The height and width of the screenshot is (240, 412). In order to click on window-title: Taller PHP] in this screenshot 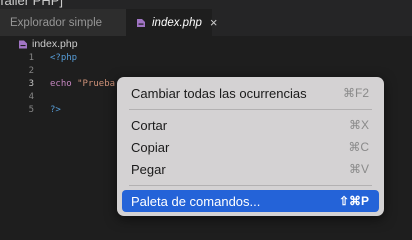, I will do `click(32, 4)`.